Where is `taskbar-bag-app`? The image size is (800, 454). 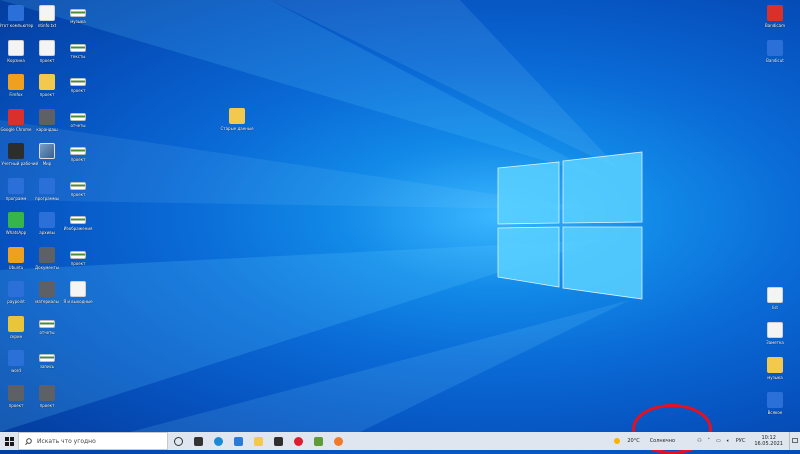
taskbar-bag-app is located at coordinates (278, 441).